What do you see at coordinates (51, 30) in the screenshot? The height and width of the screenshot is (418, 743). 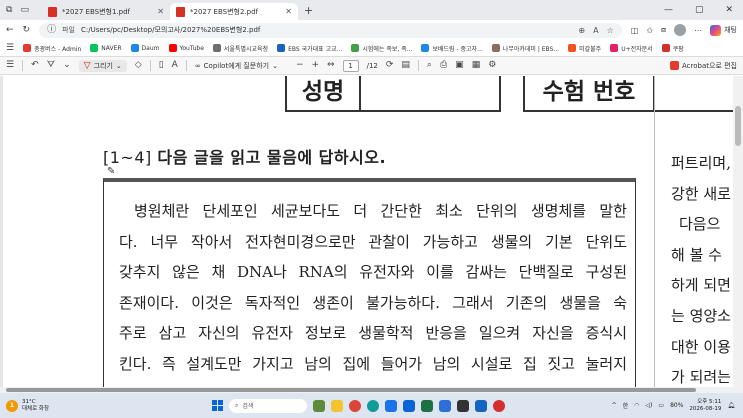 I see `info-icon: ⓘ` at bounding box center [51, 30].